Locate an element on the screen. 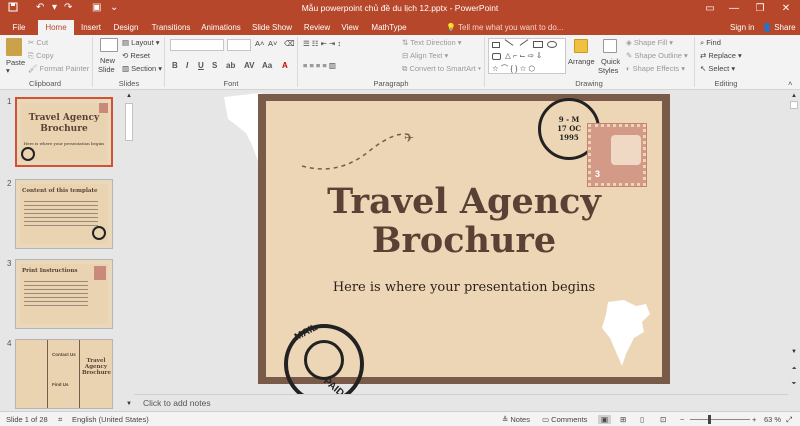 The height and width of the screenshot is (426, 800). font-size-field is located at coordinates (239, 45).